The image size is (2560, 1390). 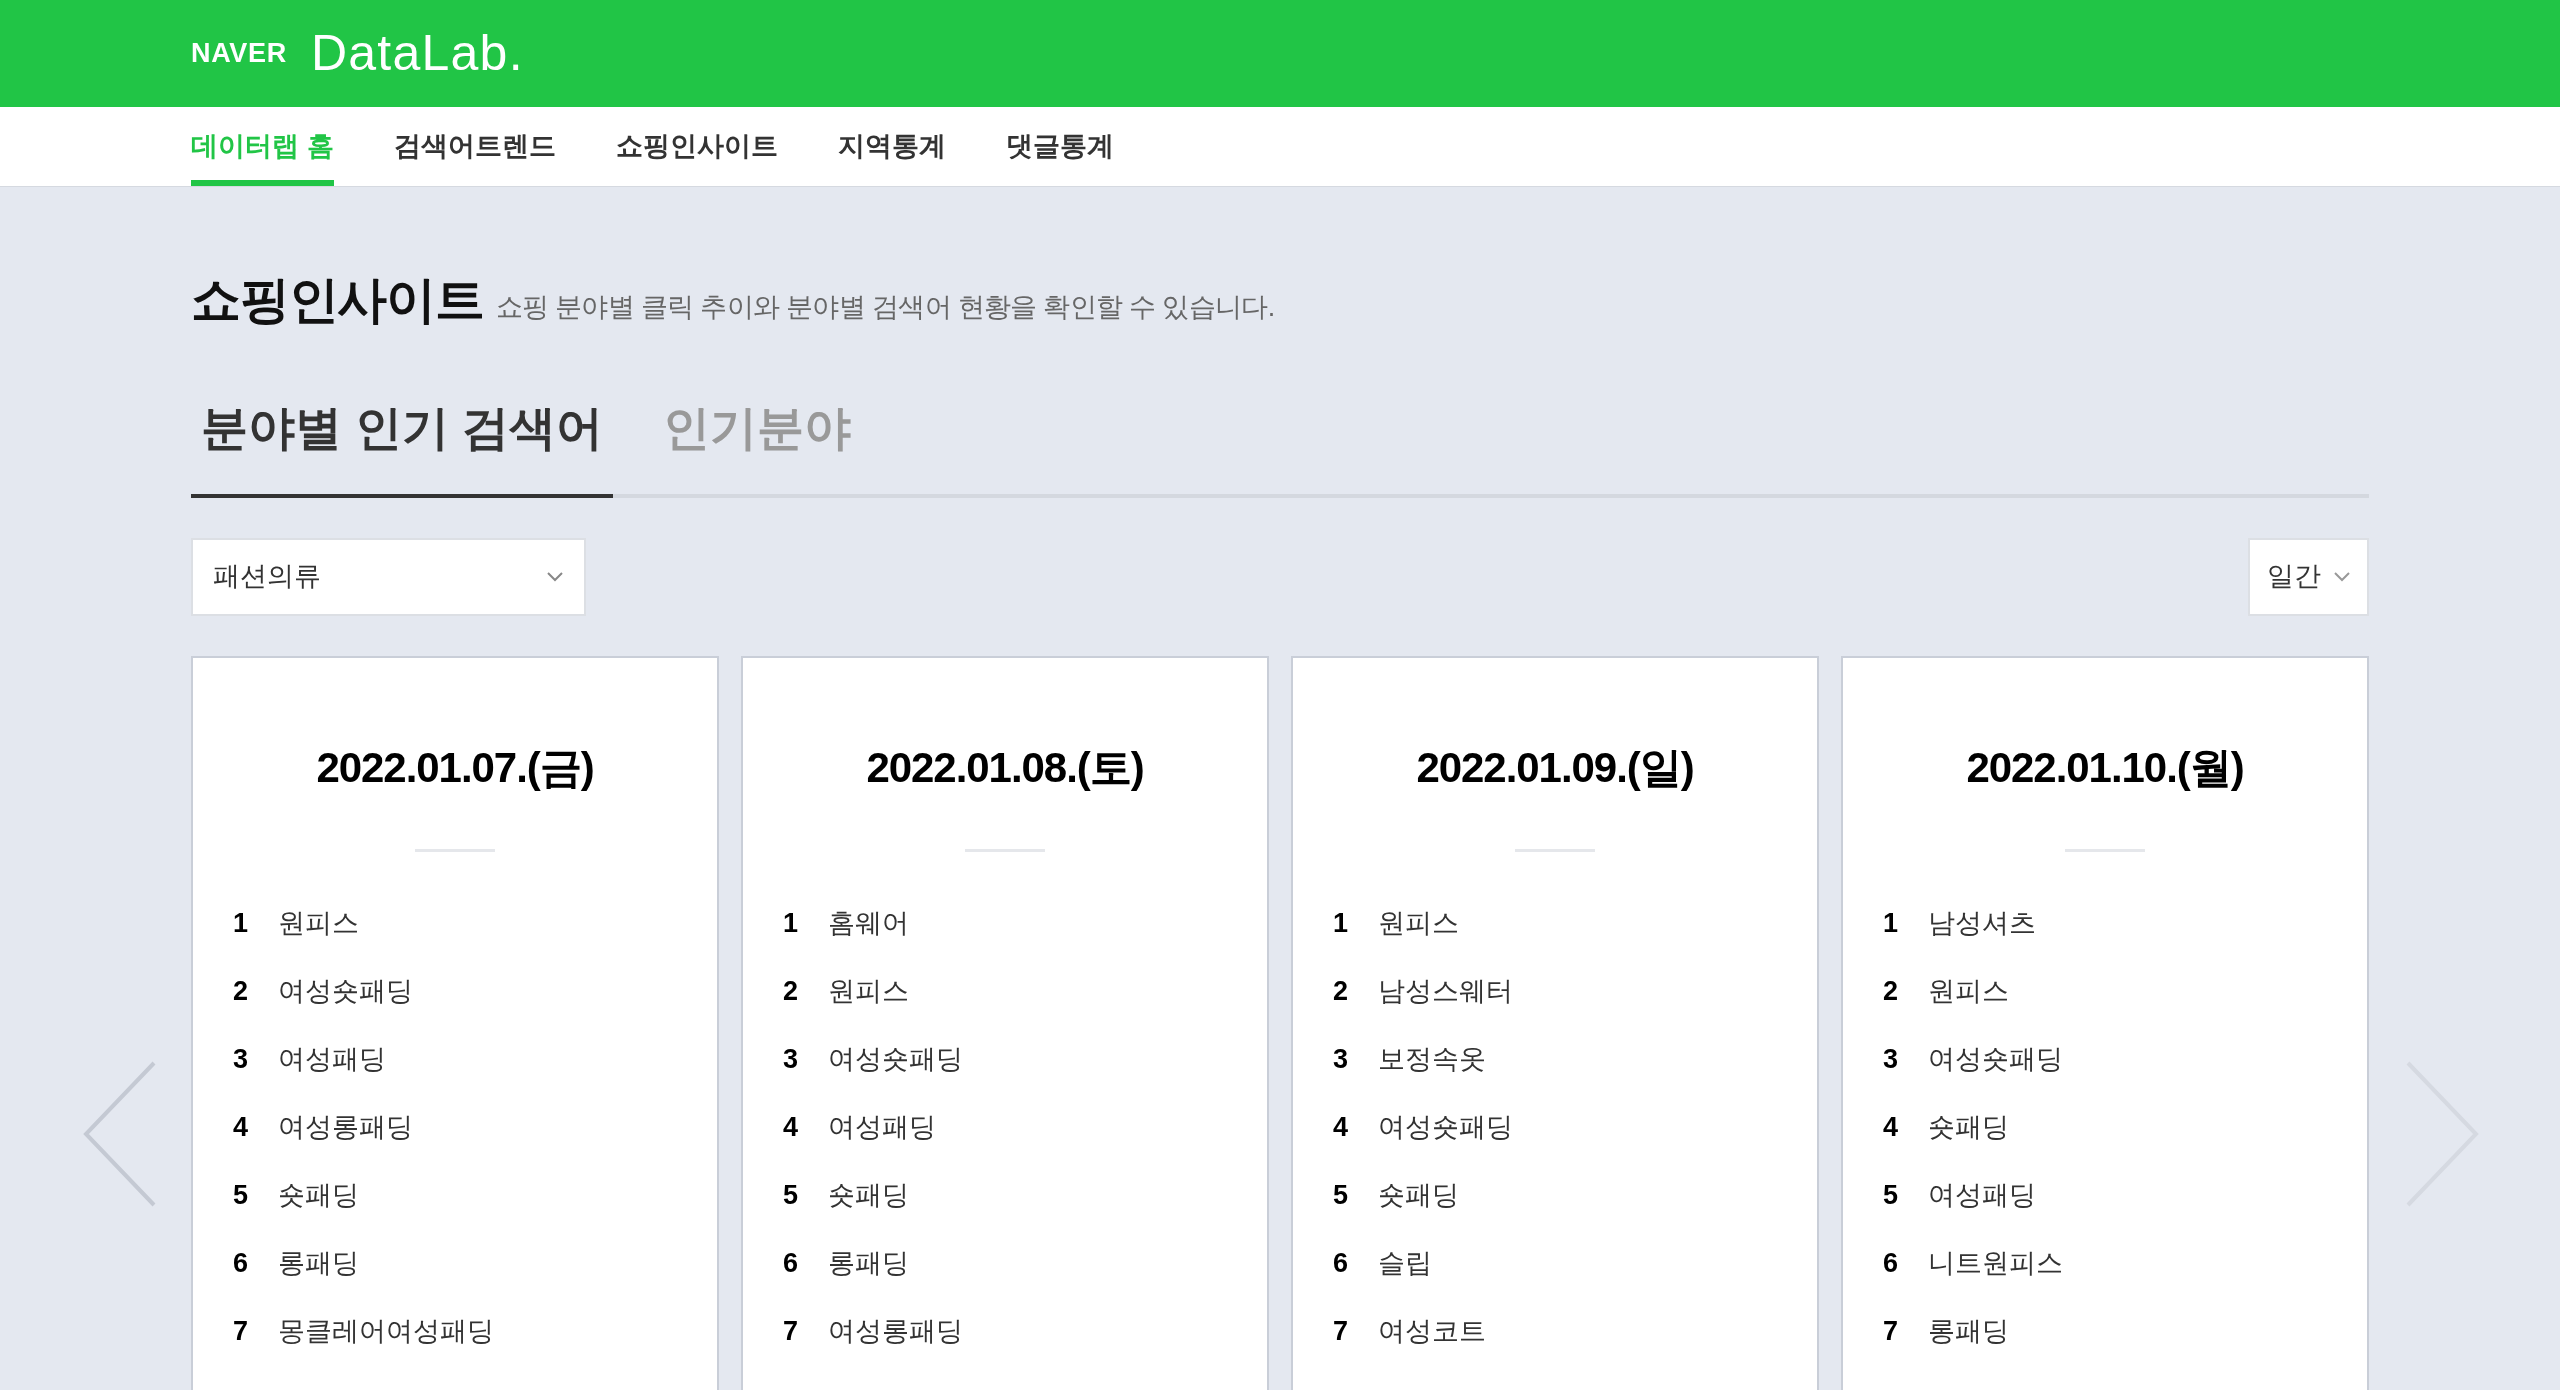 What do you see at coordinates (402, 445) in the screenshot?
I see `tab: 분야별 인기 검색어` at bounding box center [402, 445].